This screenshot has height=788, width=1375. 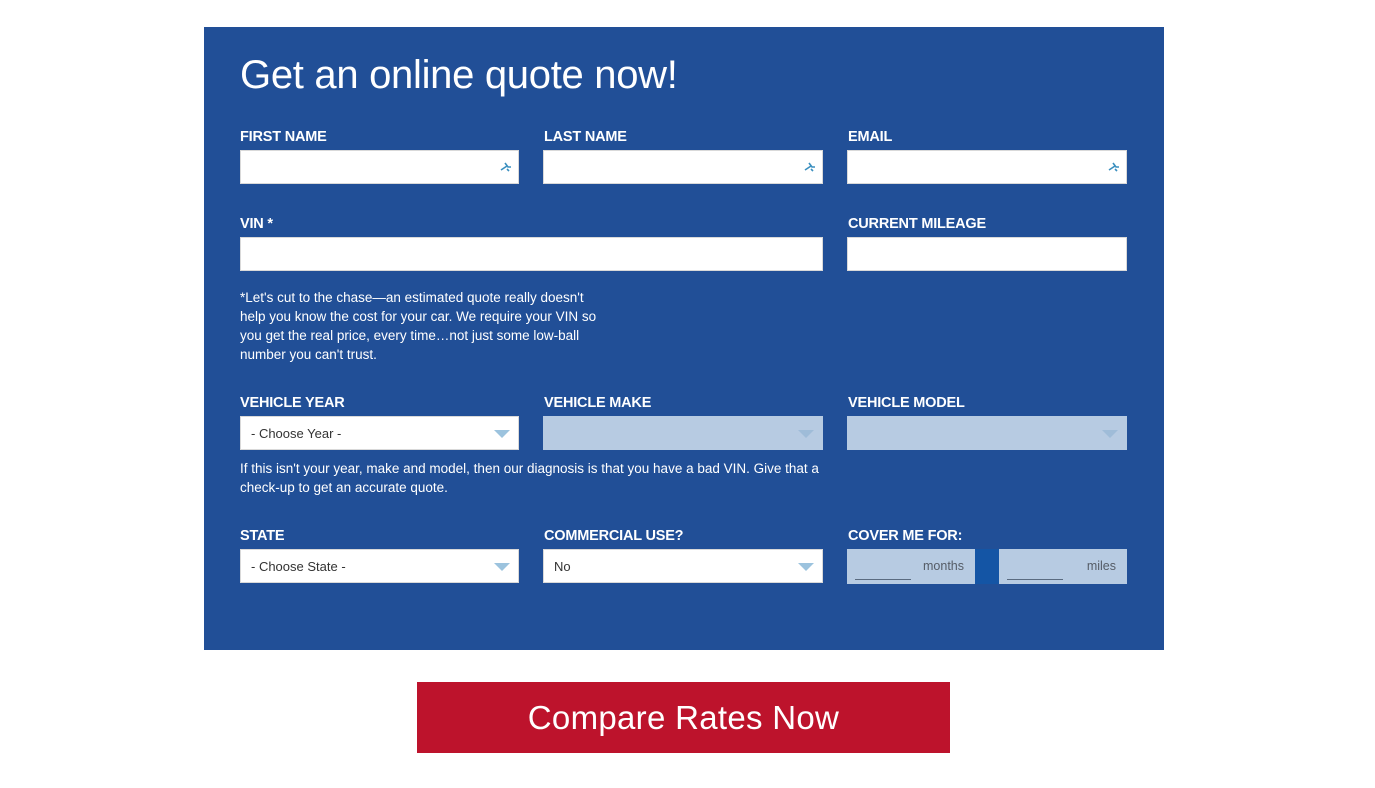 What do you see at coordinates (379, 566) in the screenshot?
I see `state-select: - Choose State -` at bounding box center [379, 566].